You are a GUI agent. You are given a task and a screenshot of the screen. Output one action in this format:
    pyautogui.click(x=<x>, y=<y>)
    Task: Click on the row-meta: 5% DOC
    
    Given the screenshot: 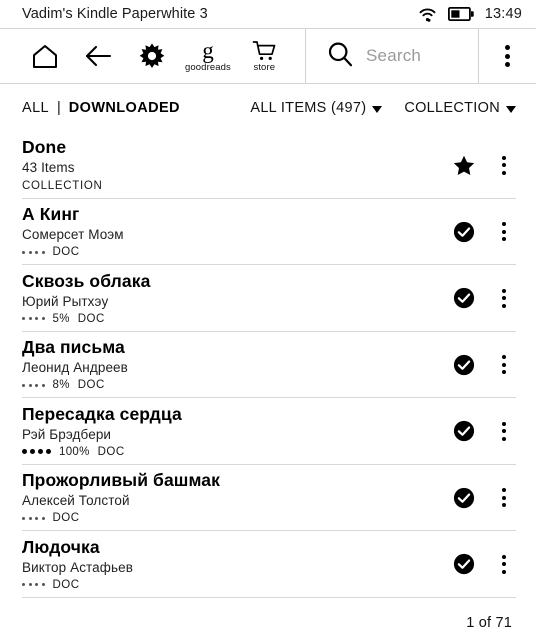 What is the action you would take?
    pyautogui.click(x=232, y=319)
    